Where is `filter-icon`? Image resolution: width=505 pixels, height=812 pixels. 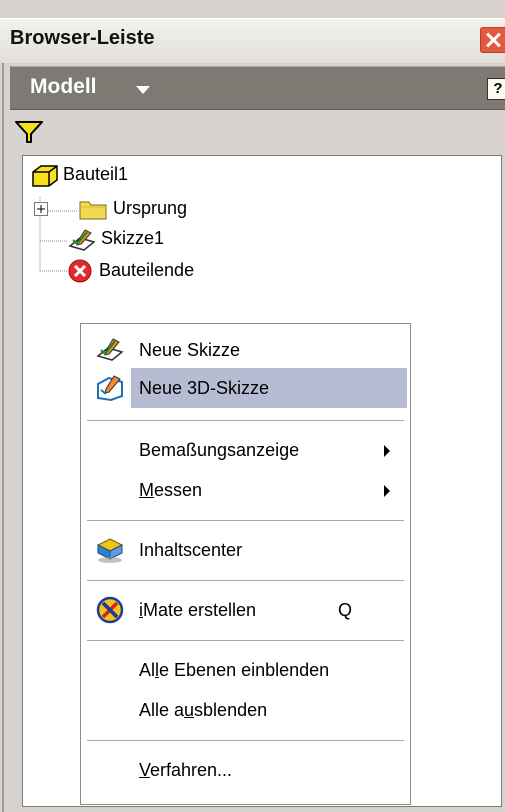
filter-icon is located at coordinates (29, 132).